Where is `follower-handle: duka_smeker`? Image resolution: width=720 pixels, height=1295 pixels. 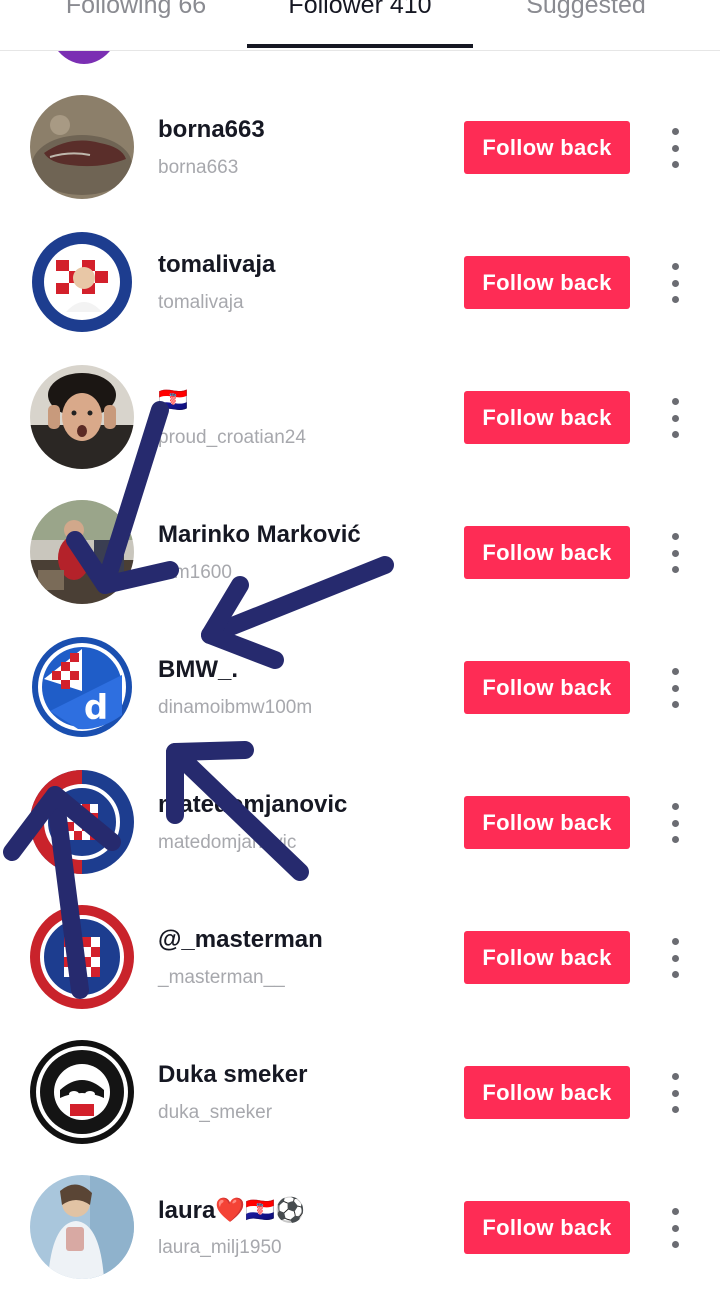
follower-handle: duka_smeker is located at coordinates (215, 1112).